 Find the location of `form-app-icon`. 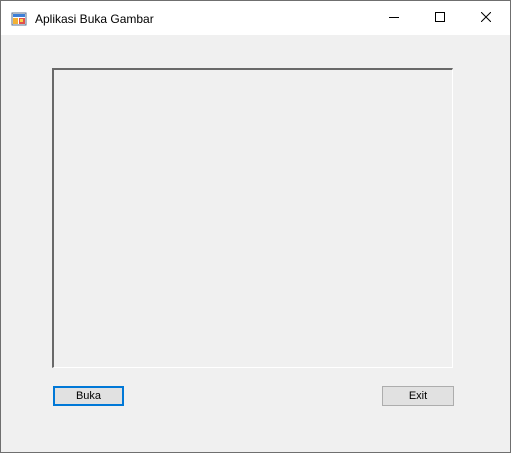

form-app-icon is located at coordinates (19, 19).